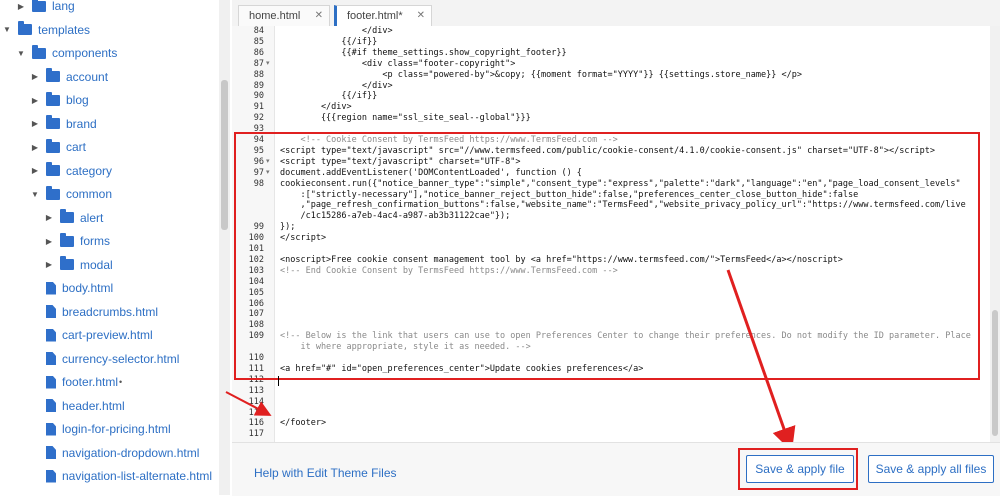 This screenshot has width=1000, height=496. What do you see at coordinates (121, 476) in the screenshot?
I see `sidebar-item: navigation-list-alternate.html` at bounding box center [121, 476].